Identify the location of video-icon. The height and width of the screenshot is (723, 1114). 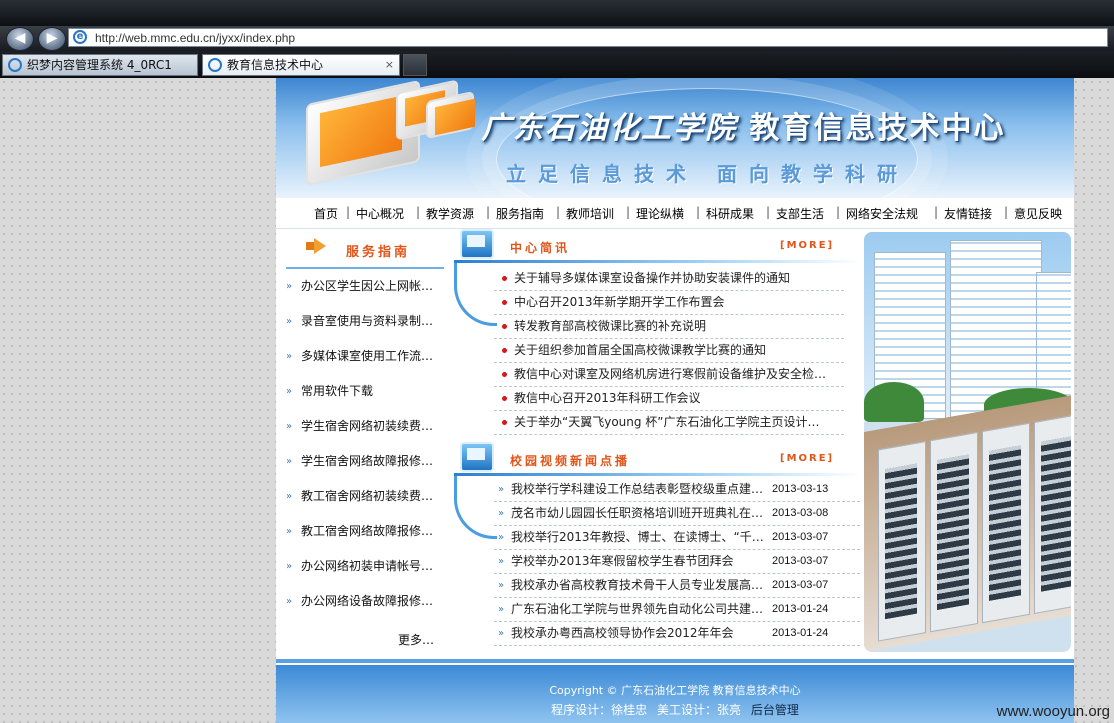
(477, 457).